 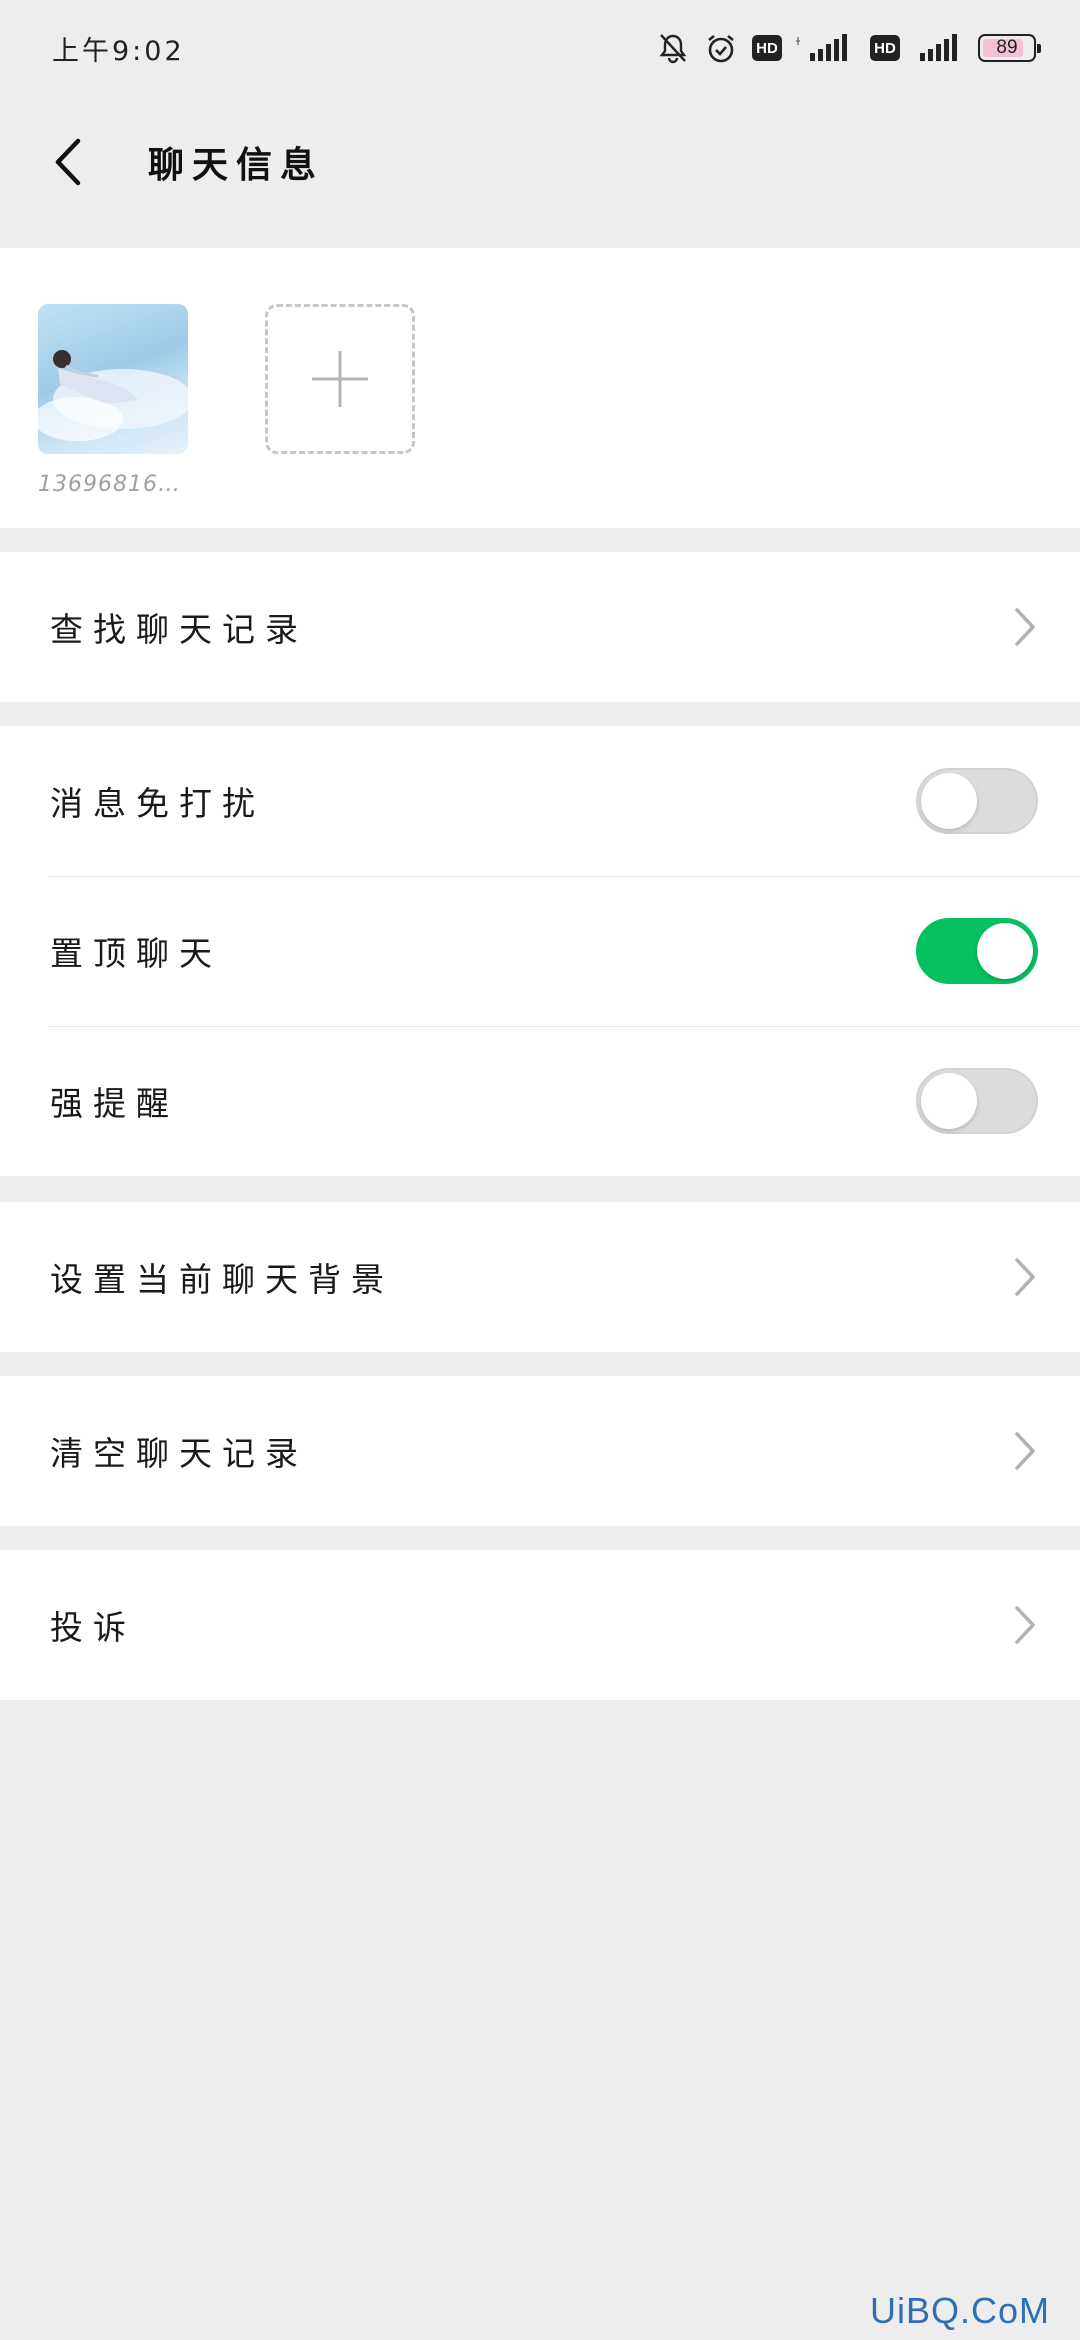 What do you see at coordinates (721, 48) in the screenshot?
I see `alarm-icon` at bounding box center [721, 48].